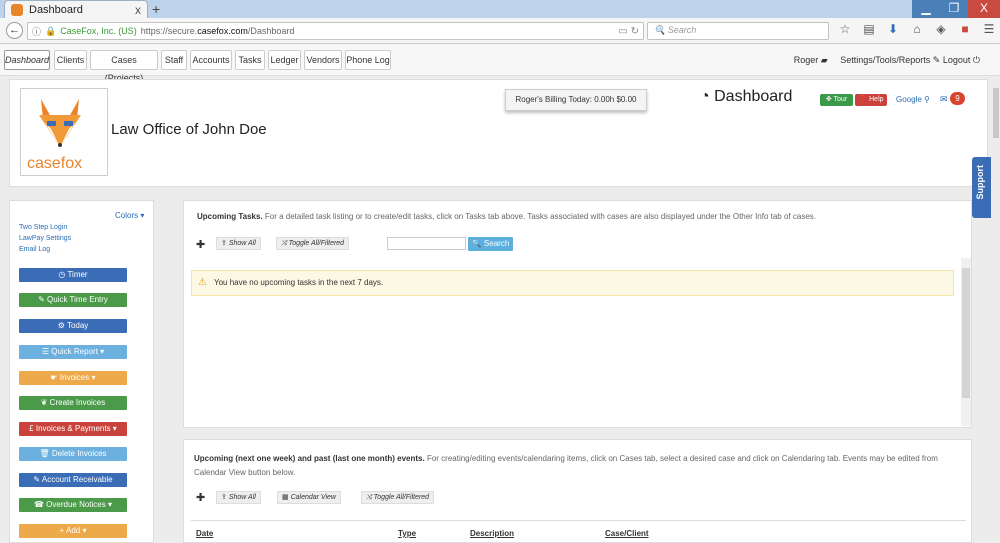 This screenshot has height=543, width=1000. What do you see at coordinates (407, 533) in the screenshot?
I see `column-type: Type` at bounding box center [407, 533].